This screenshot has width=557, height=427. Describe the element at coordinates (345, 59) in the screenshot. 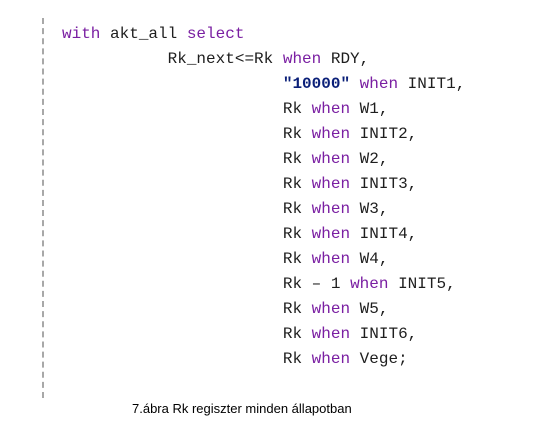

I see `code-text: RDY,` at that location.